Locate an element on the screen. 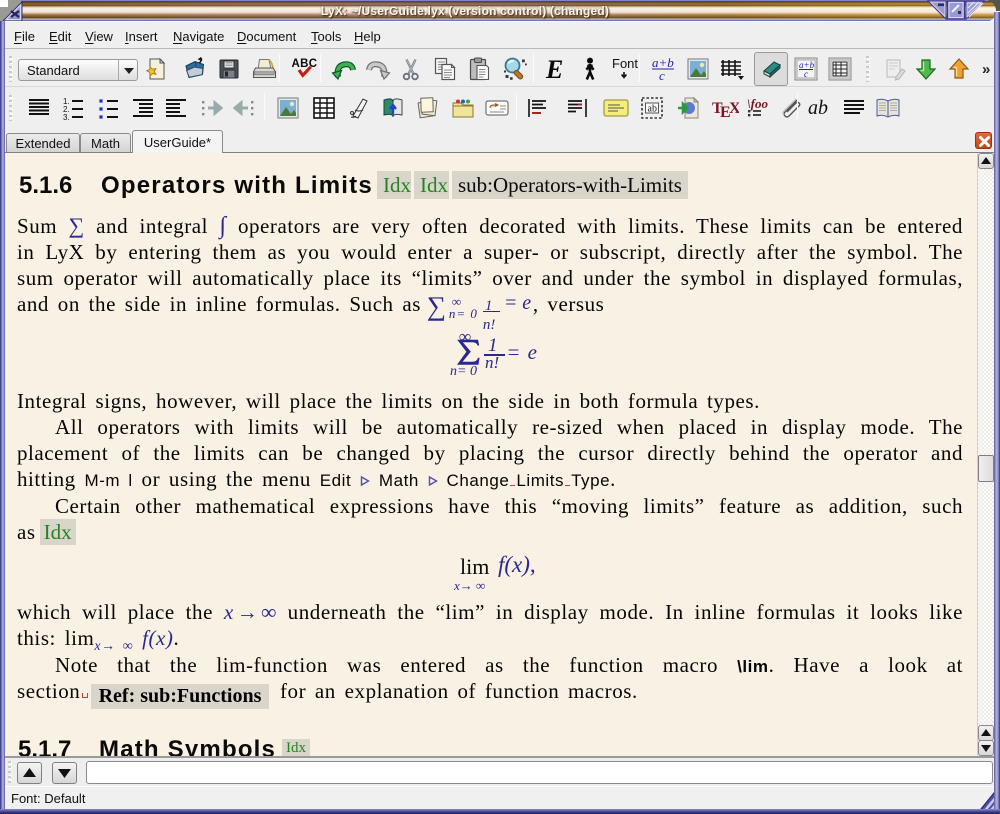 The image size is (1000, 814). svg-text: Font is located at coordinates (625, 63).